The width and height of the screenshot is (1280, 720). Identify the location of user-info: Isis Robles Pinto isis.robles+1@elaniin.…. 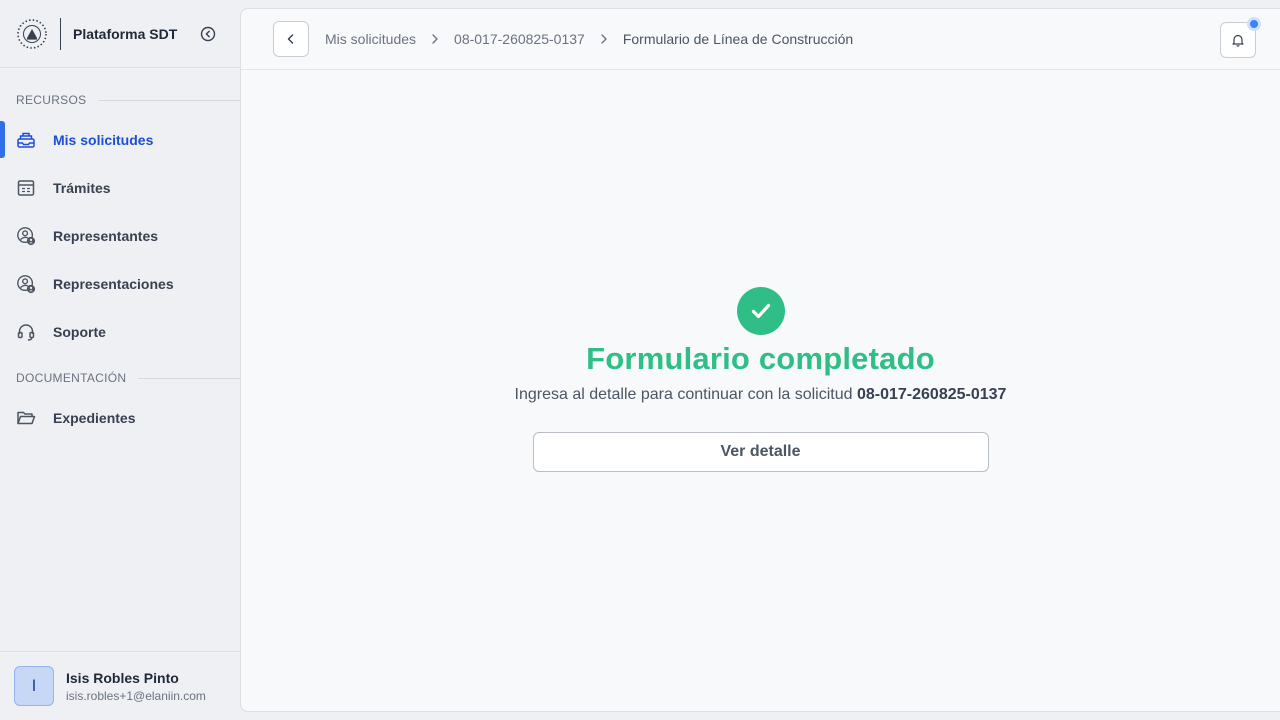
(136, 686).